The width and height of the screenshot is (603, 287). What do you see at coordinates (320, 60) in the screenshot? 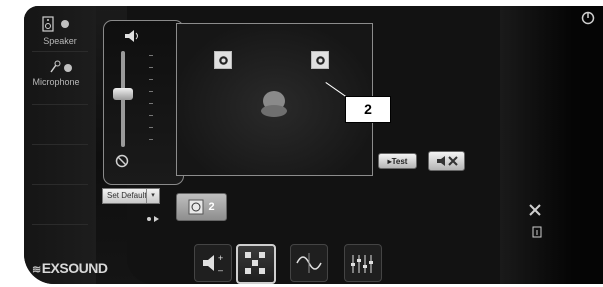
I see `right-speaker-icon` at bounding box center [320, 60].